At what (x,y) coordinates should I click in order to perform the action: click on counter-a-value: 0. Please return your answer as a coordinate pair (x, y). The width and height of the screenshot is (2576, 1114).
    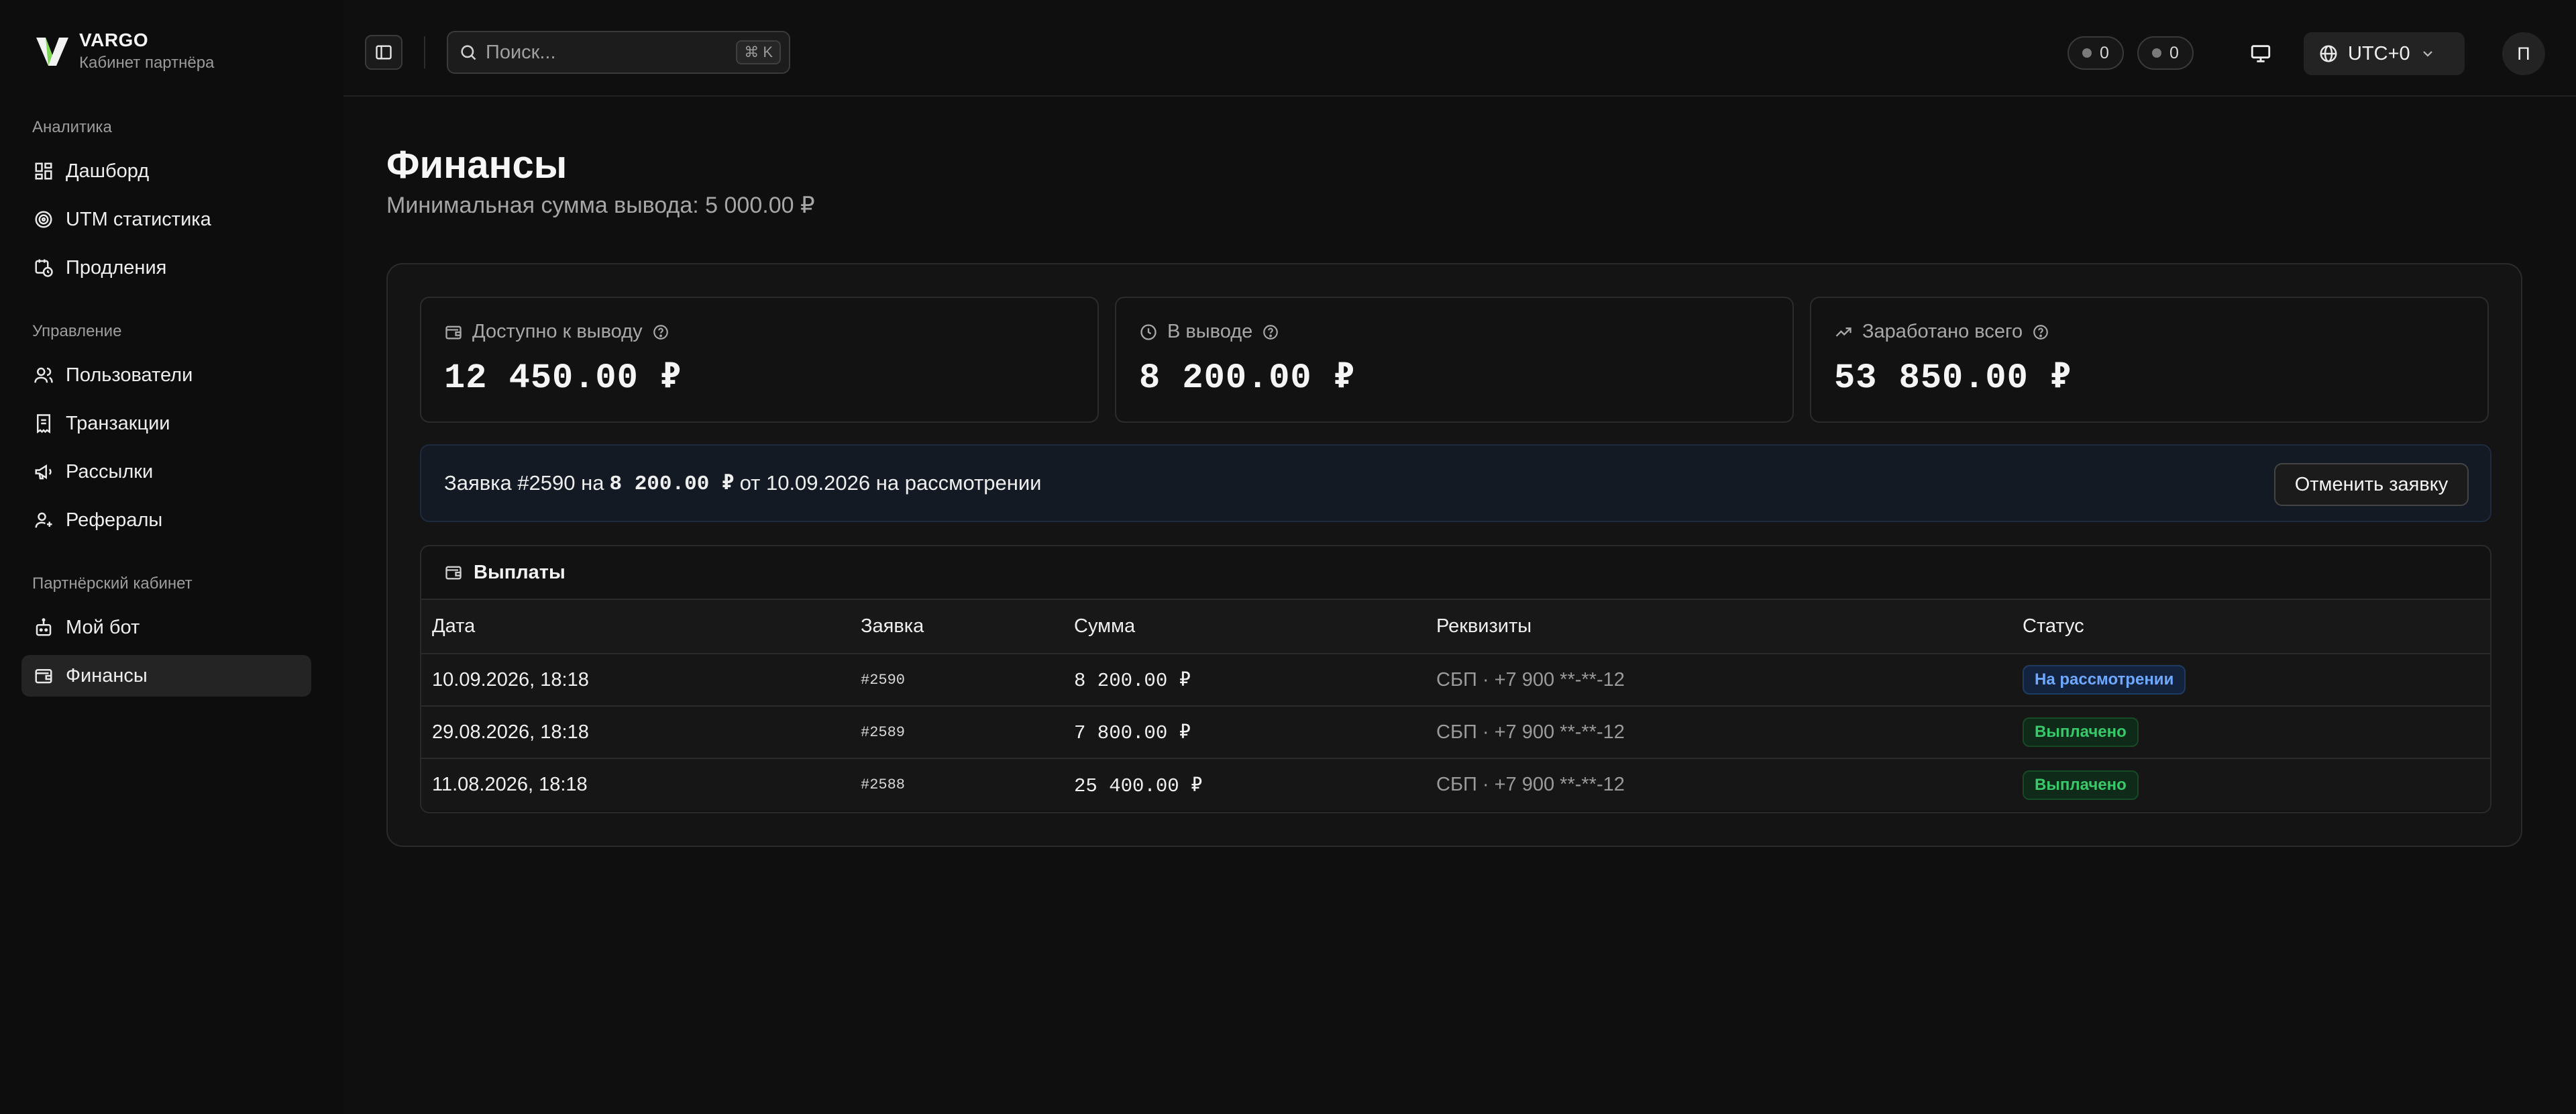
    Looking at the image, I should click on (2104, 52).